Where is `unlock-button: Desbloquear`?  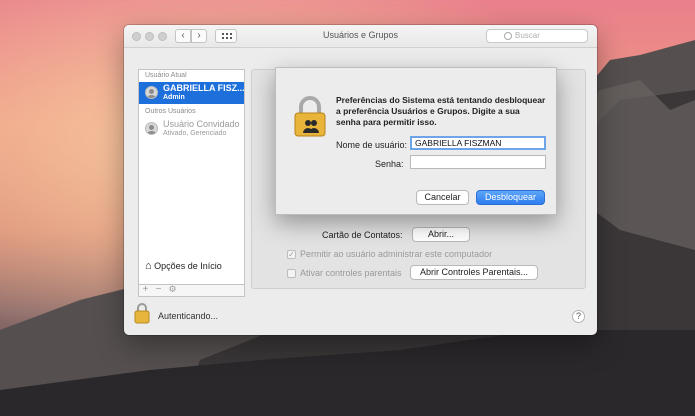
unlock-button: Desbloquear is located at coordinates (510, 197).